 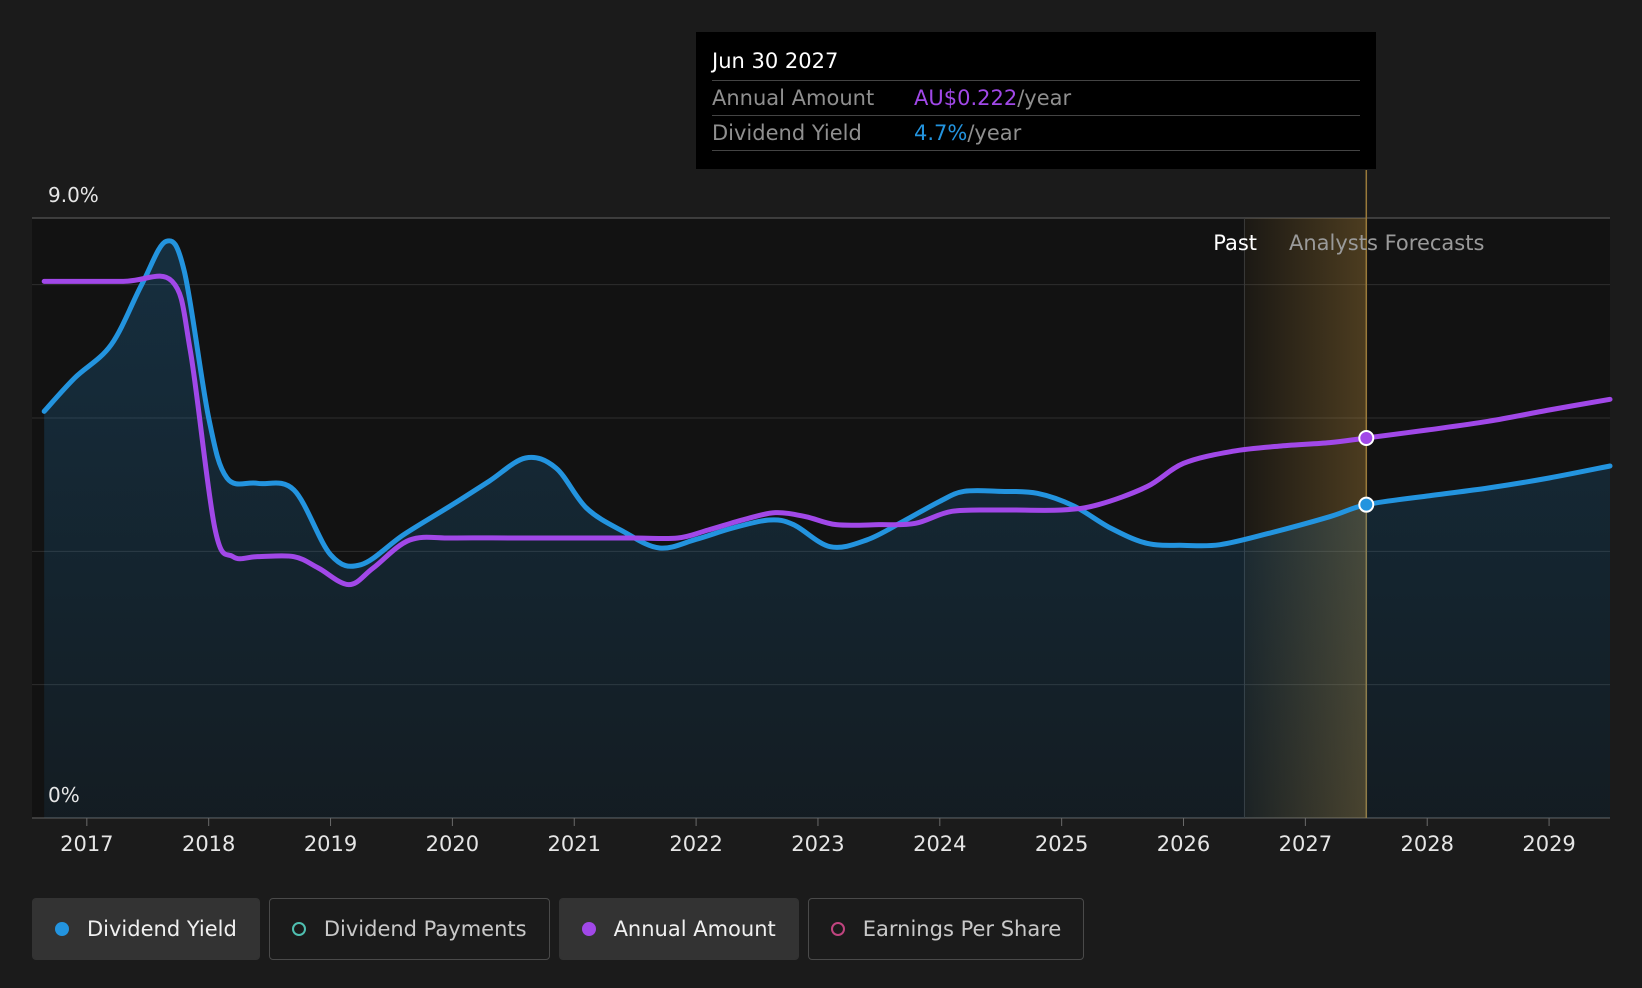 I want to click on x-tick-label: 2019, so click(x=330, y=844).